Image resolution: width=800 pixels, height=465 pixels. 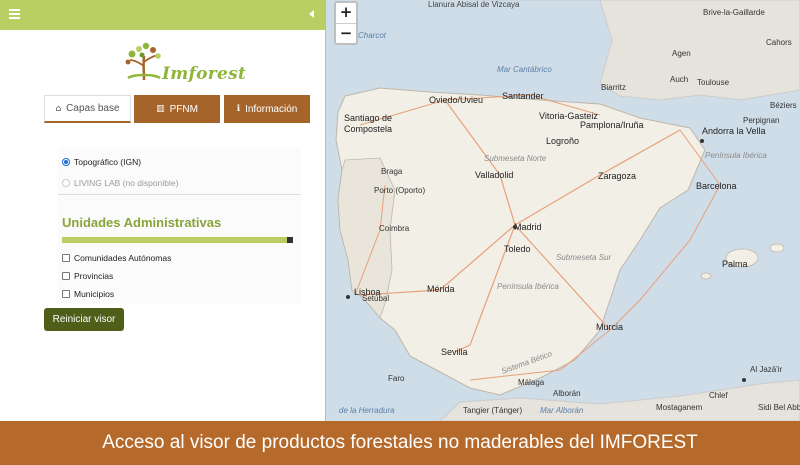 I want to click on map-label: Barcelona, so click(x=716, y=186).